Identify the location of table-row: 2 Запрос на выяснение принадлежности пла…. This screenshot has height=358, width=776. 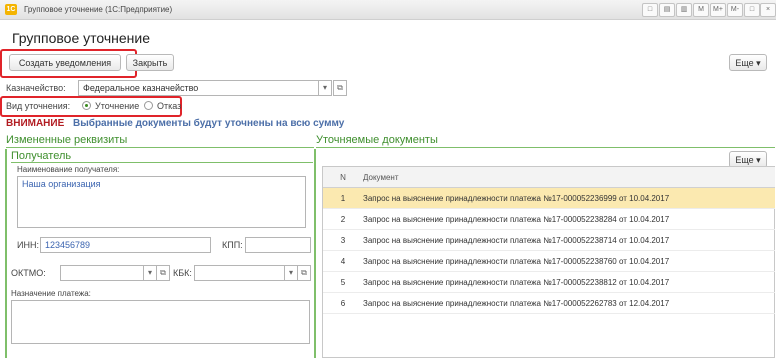
(549, 219).